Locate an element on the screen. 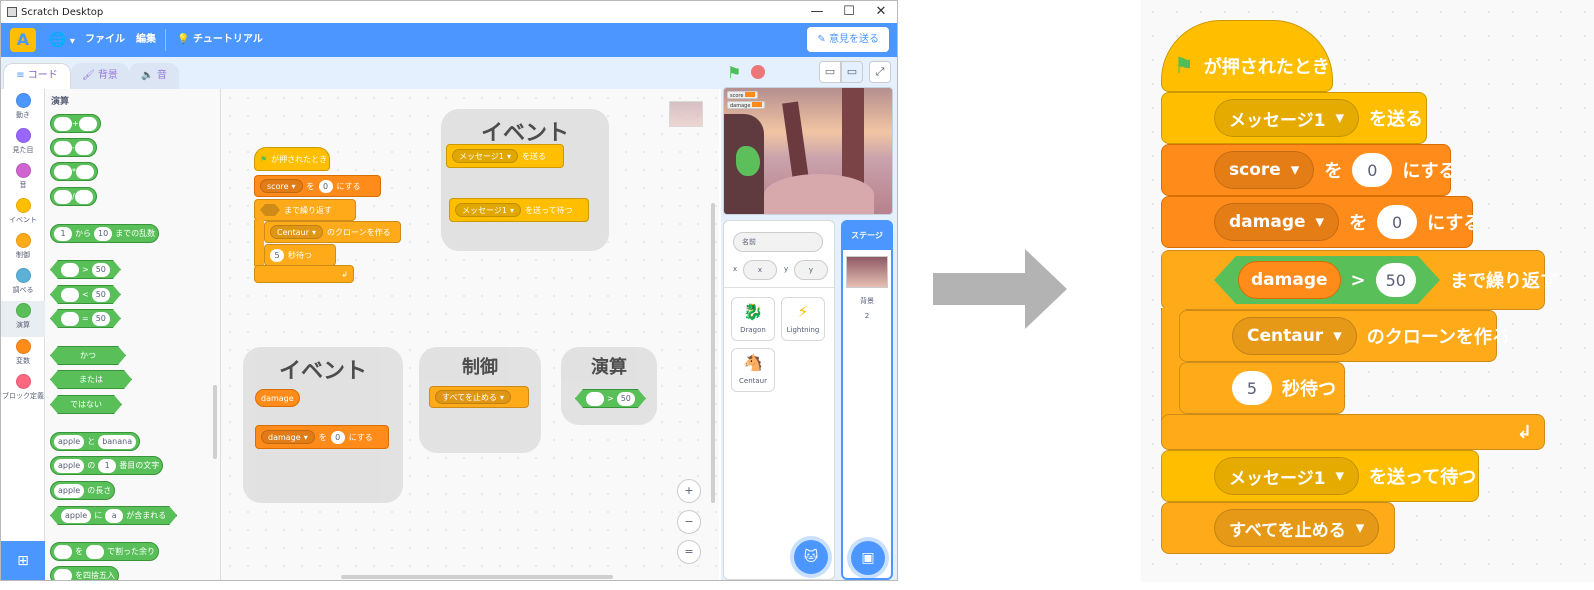 The height and width of the screenshot is (590, 1594). zoom-stop-all-block: すべてを止める ▾ is located at coordinates (1278, 528).